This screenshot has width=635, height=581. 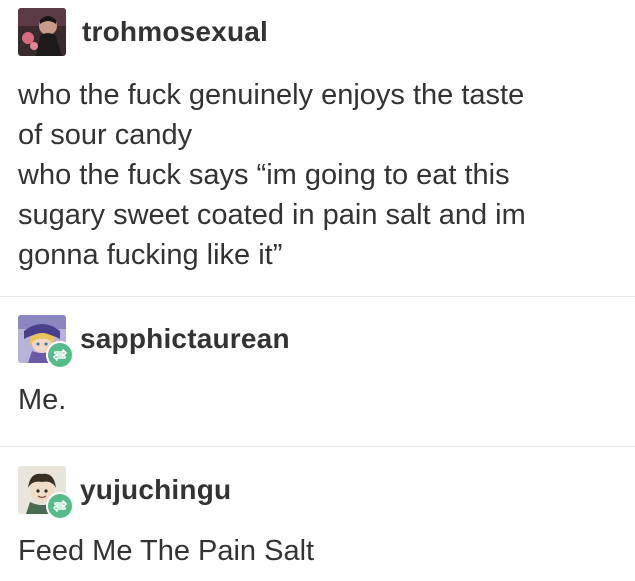 I want to click on dark-figure-avatar-icon, so click(x=42, y=32).